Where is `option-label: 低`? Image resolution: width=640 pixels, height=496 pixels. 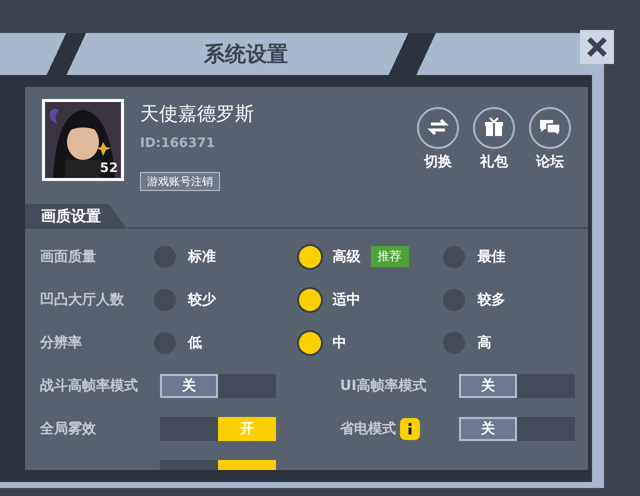 option-label: 低 is located at coordinates (203, 343).